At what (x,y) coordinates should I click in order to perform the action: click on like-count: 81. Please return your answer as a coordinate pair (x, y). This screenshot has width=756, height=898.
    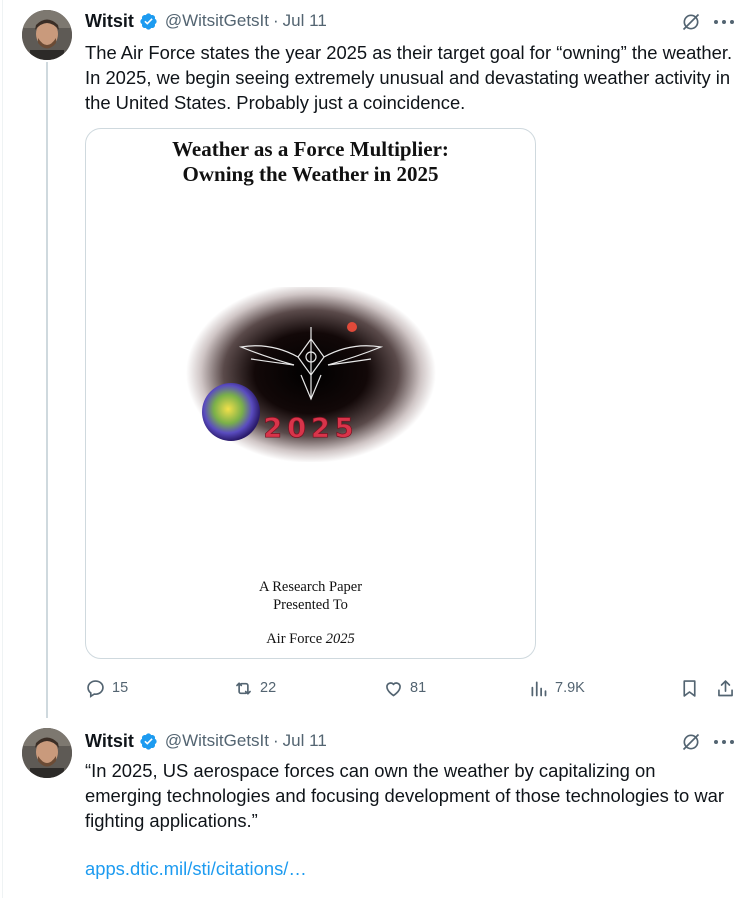
    Looking at the image, I should click on (418, 688).